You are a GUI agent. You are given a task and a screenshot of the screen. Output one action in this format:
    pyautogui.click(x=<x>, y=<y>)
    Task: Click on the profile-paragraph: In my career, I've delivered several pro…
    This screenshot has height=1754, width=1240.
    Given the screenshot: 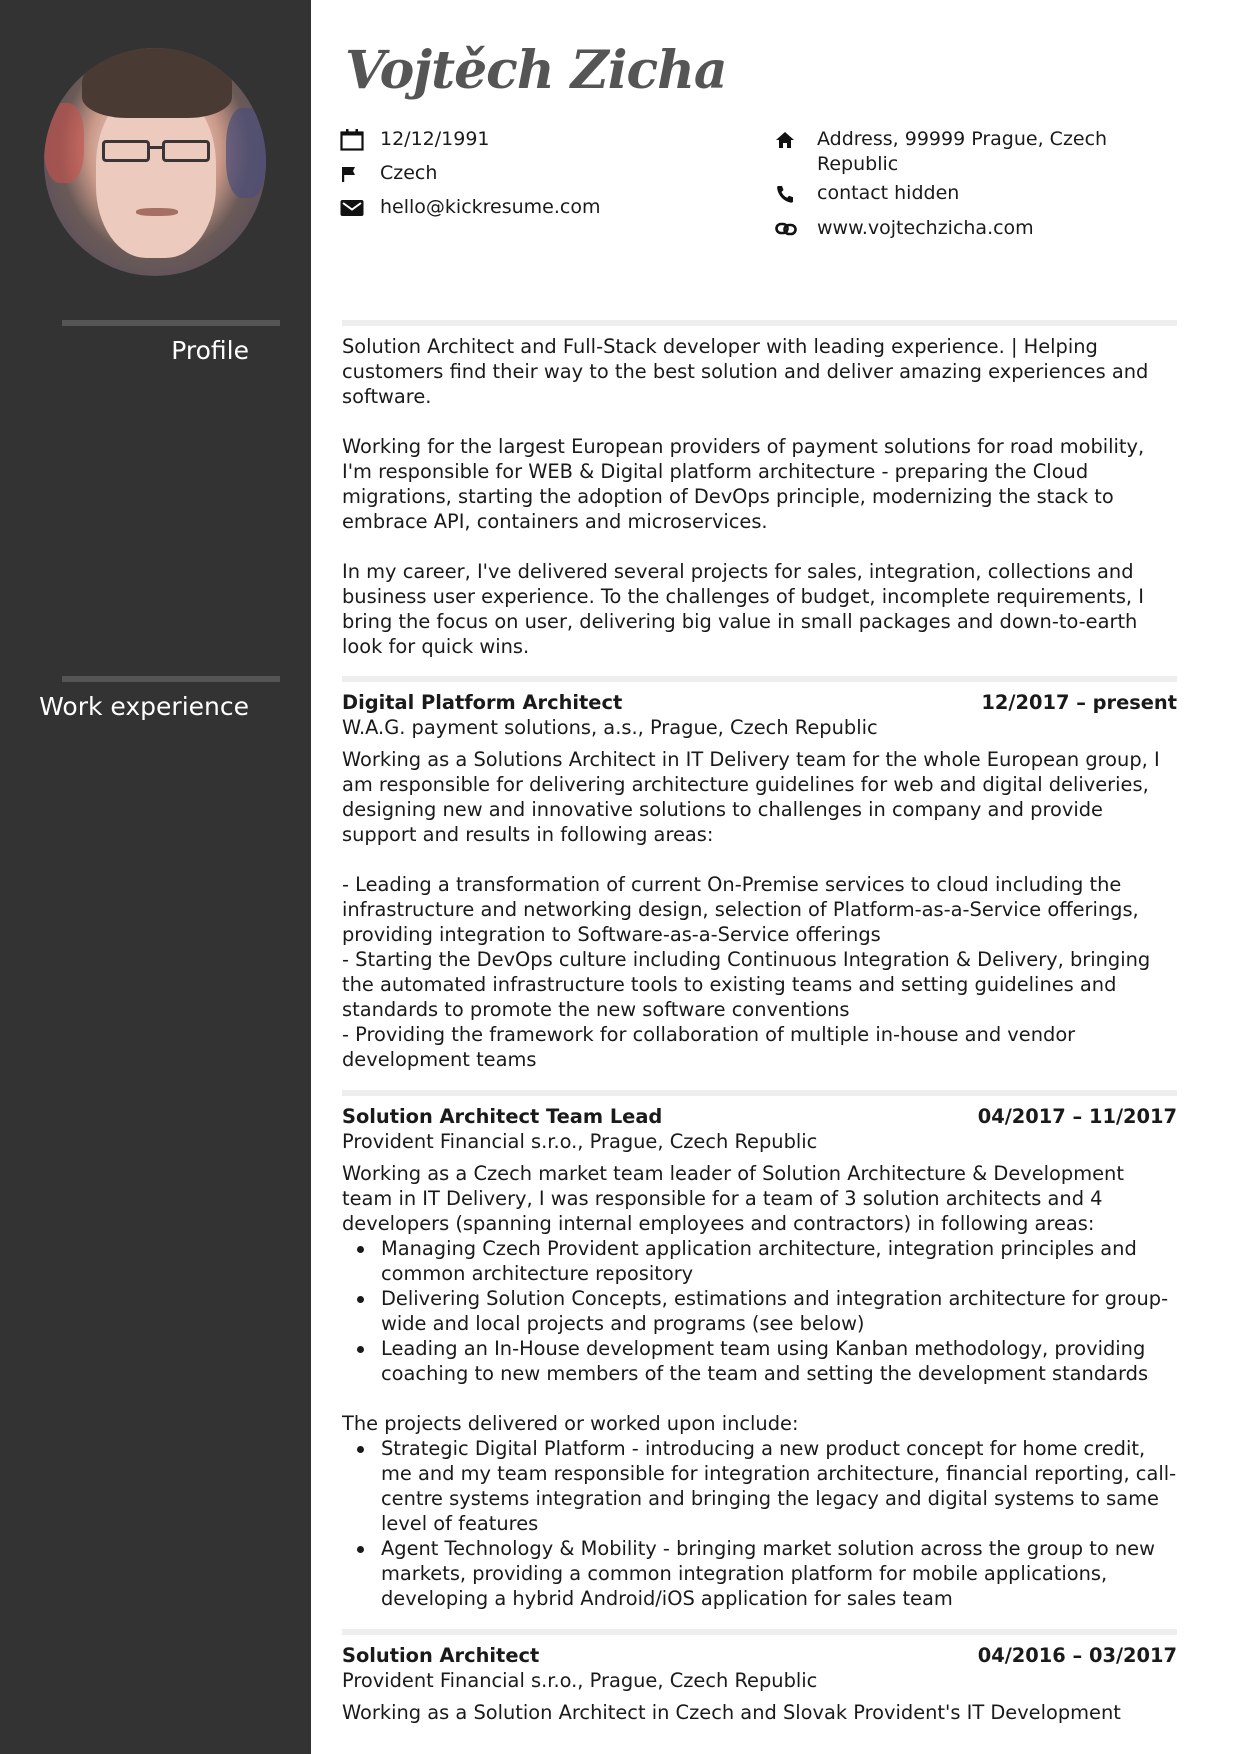 What is the action you would take?
    pyautogui.click(x=743, y=609)
    